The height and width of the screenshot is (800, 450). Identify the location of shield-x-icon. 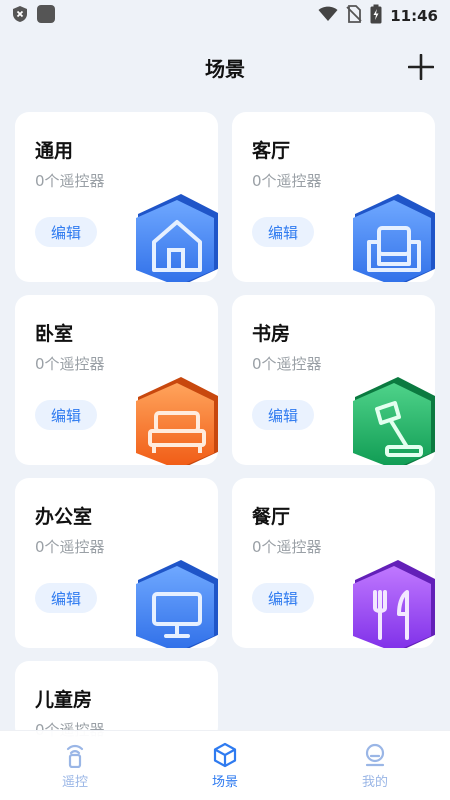
(20, 16).